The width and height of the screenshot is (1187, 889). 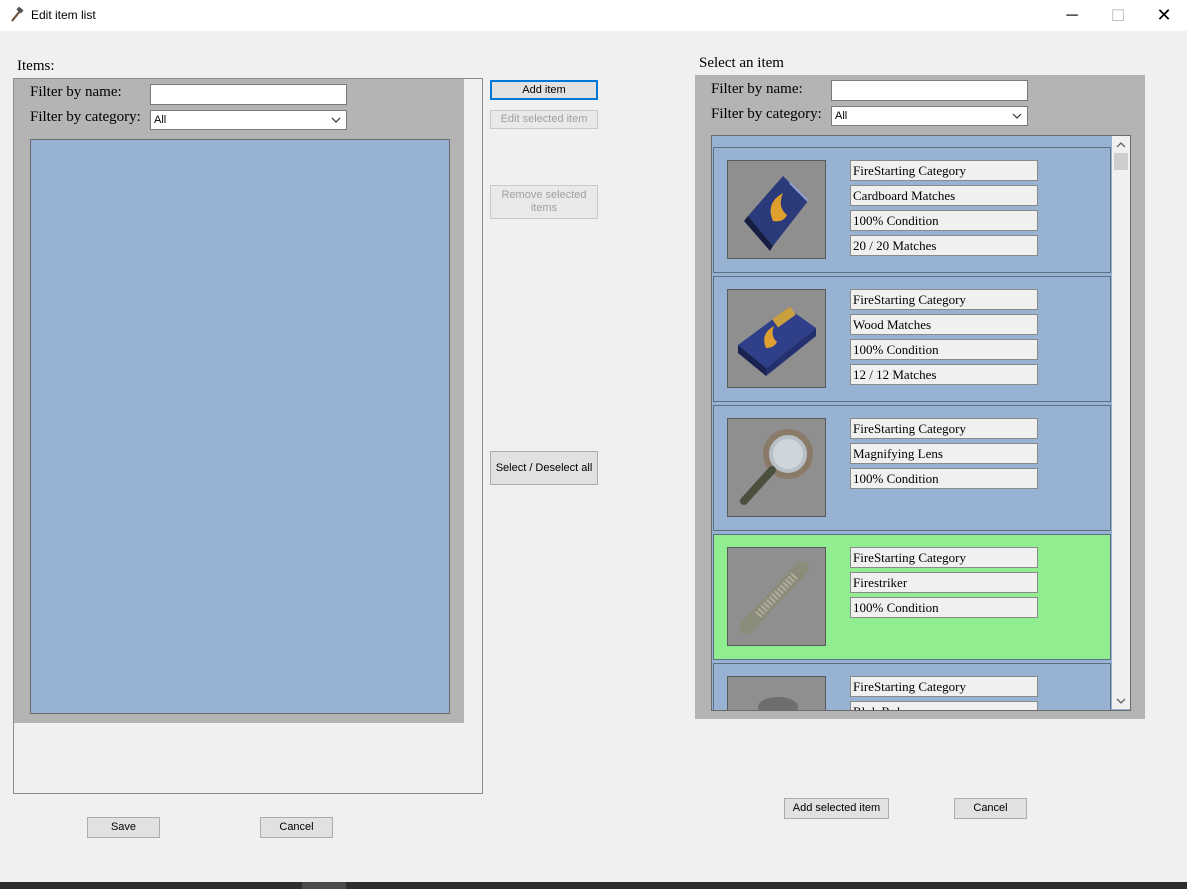 I want to click on items-label: Items:, so click(x=36, y=66).